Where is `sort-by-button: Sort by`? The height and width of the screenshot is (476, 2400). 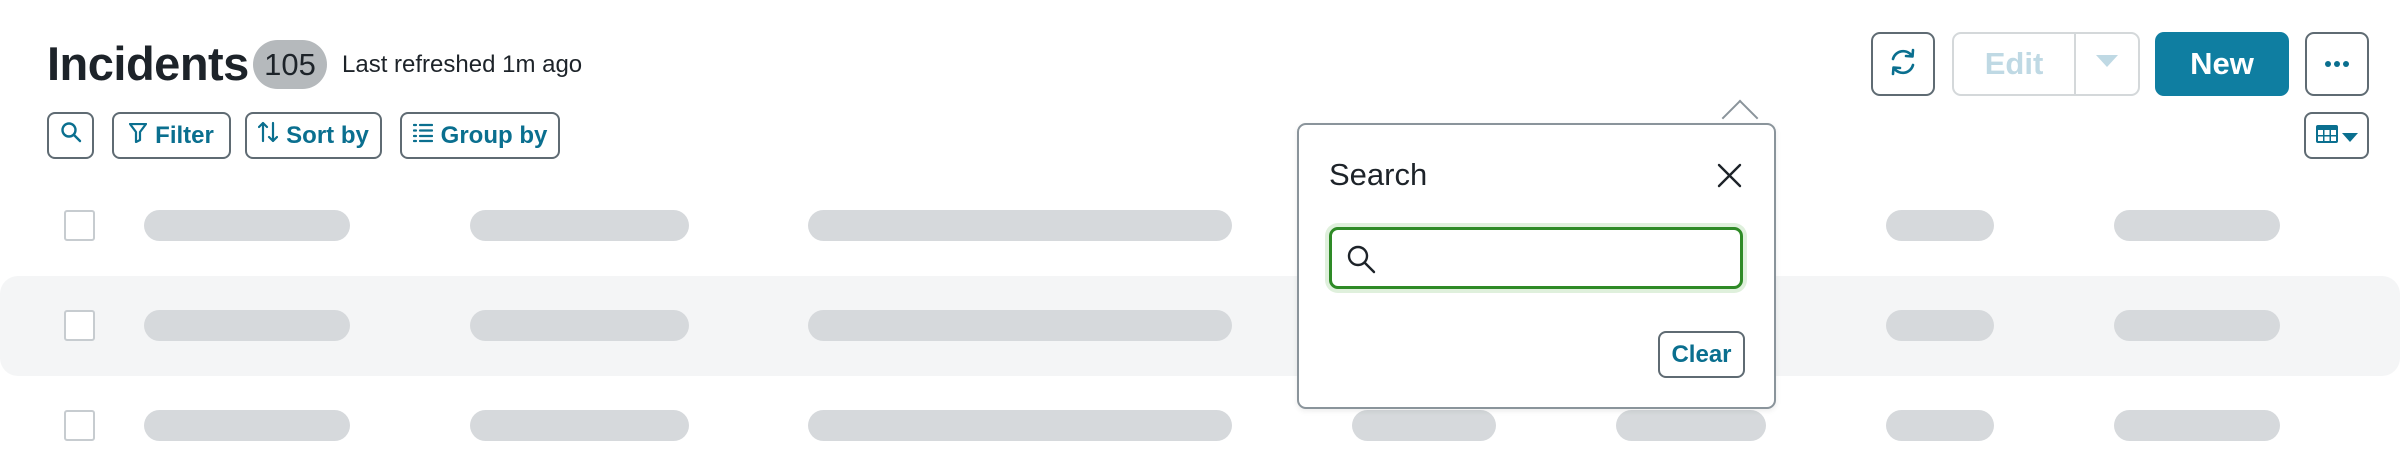 sort-by-button: Sort by is located at coordinates (313, 135).